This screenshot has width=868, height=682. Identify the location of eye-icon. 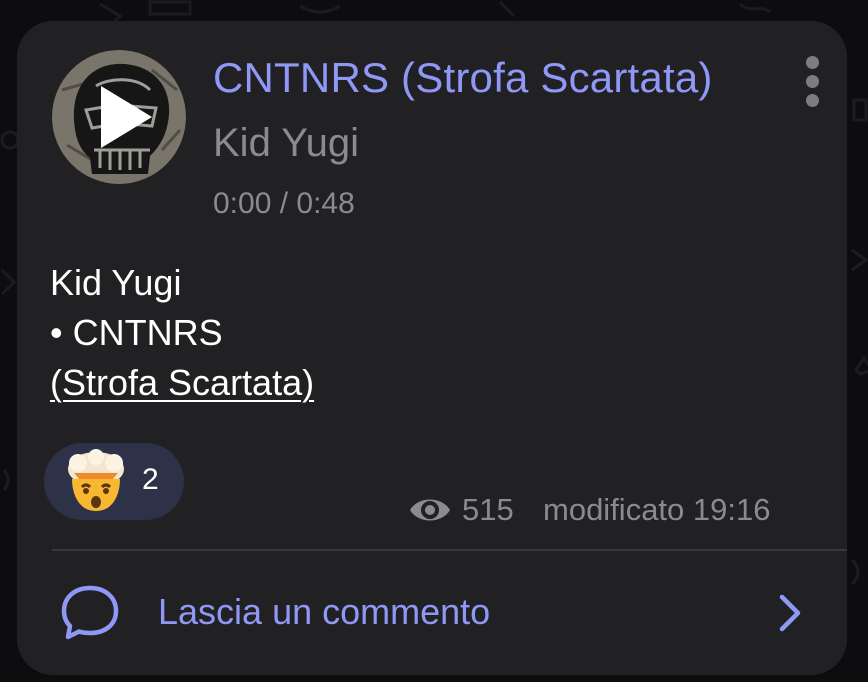
(430, 510).